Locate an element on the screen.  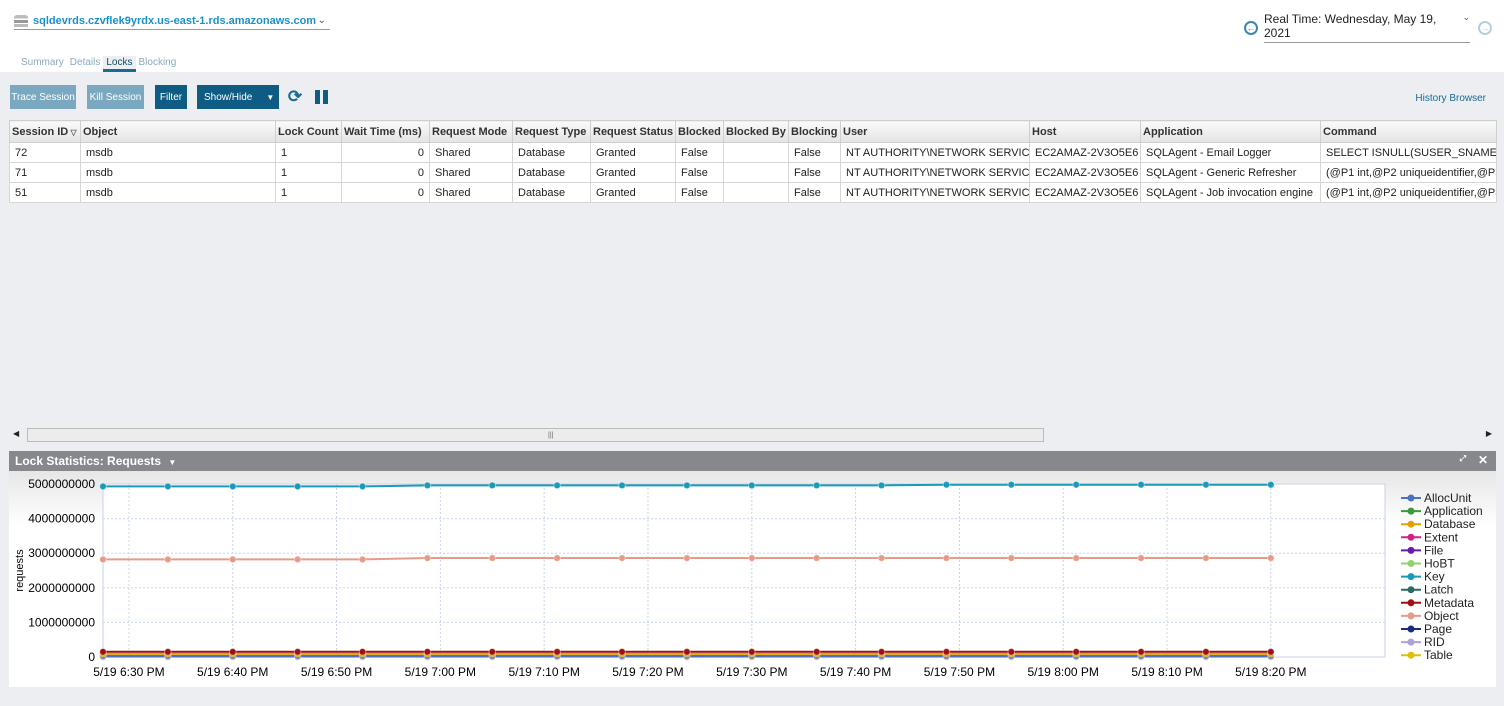
column-header: Session ID ▽ is located at coordinates (45, 131).